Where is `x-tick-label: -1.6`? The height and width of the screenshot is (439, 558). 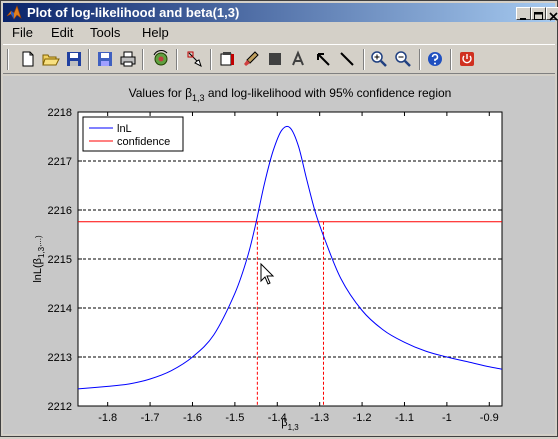 x-tick-label: -1.6 is located at coordinates (192, 418).